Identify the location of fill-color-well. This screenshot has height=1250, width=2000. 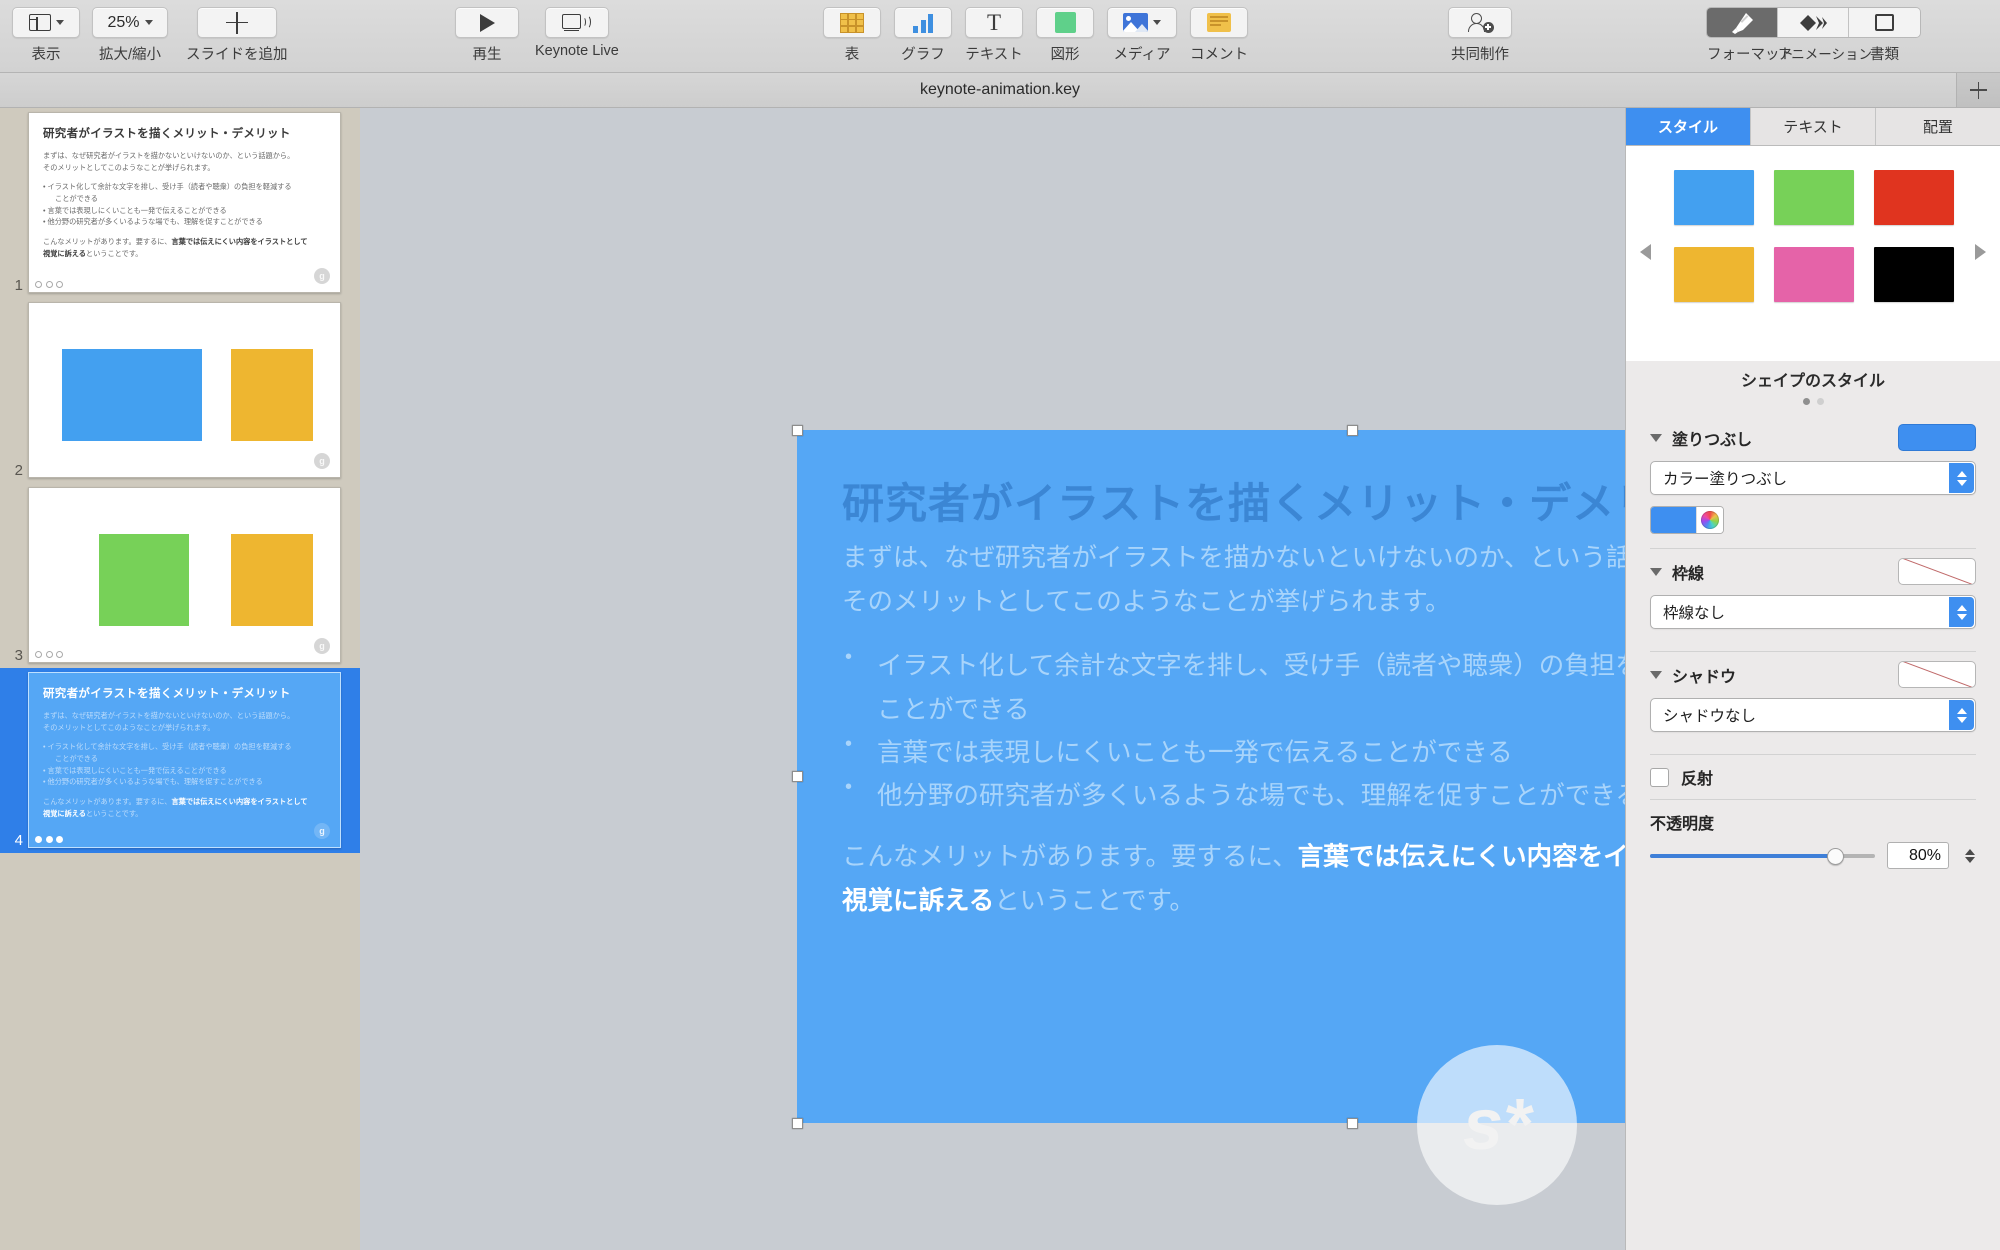
(1687, 520).